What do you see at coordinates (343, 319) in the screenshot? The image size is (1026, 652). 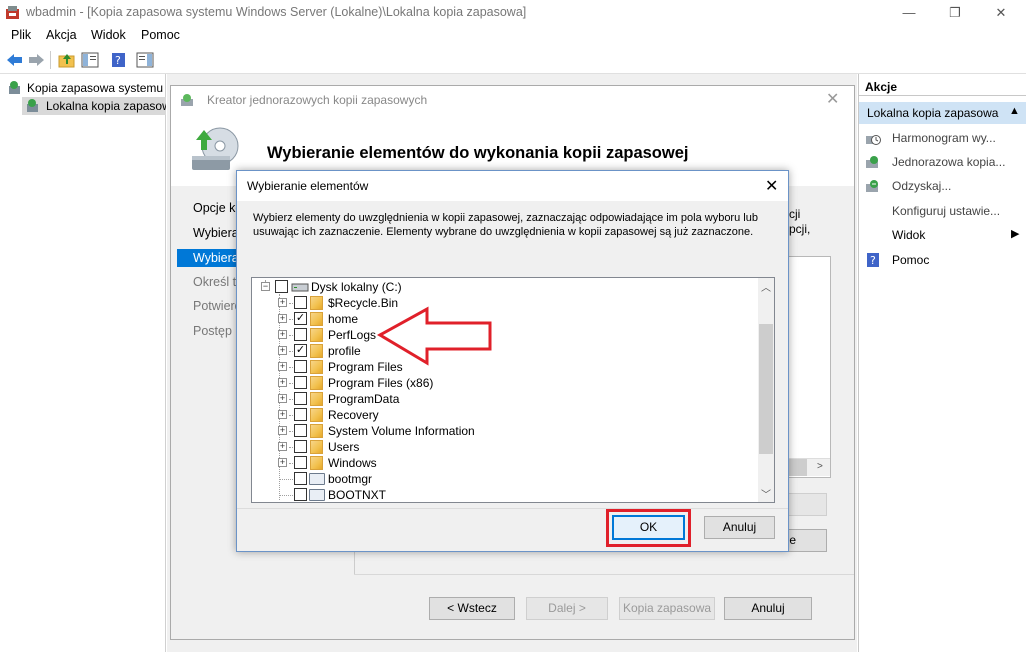 I see `item-label: home` at bounding box center [343, 319].